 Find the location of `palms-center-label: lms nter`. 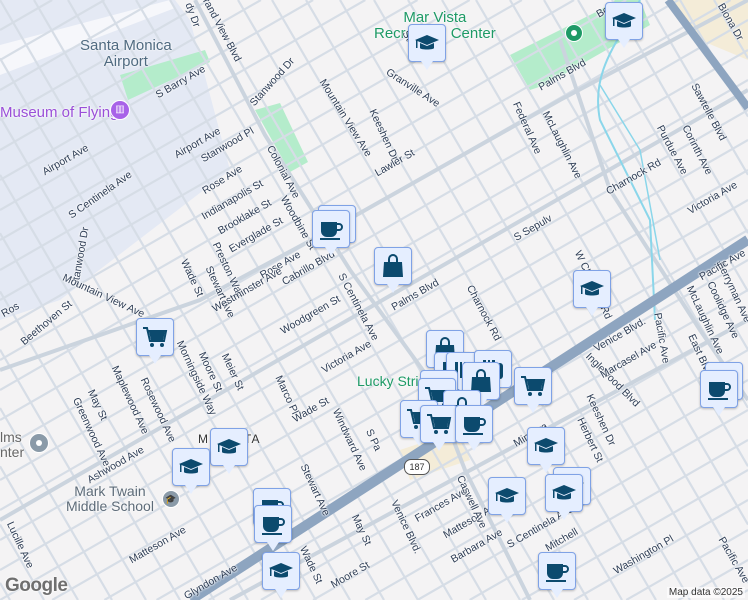

palms-center-label: lms nter is located at coordinates (12, 445).